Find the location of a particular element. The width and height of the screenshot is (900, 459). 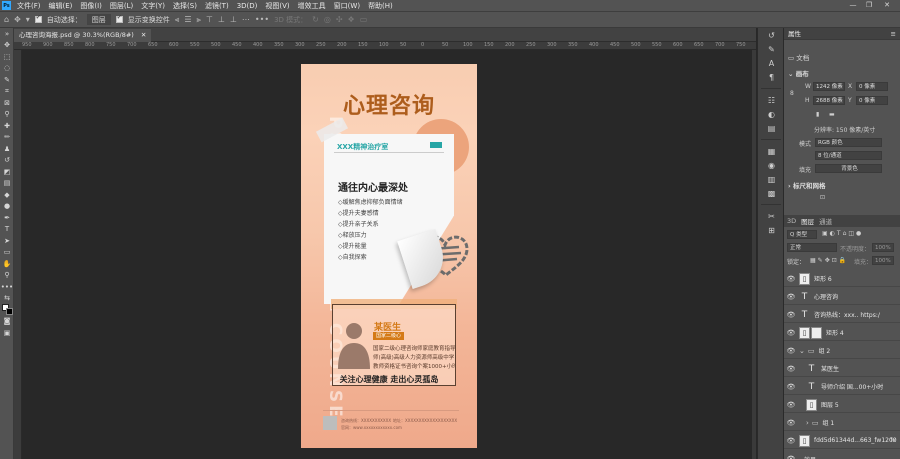

blur-tool-icon: ◆ is located at coordinates (7, 195).